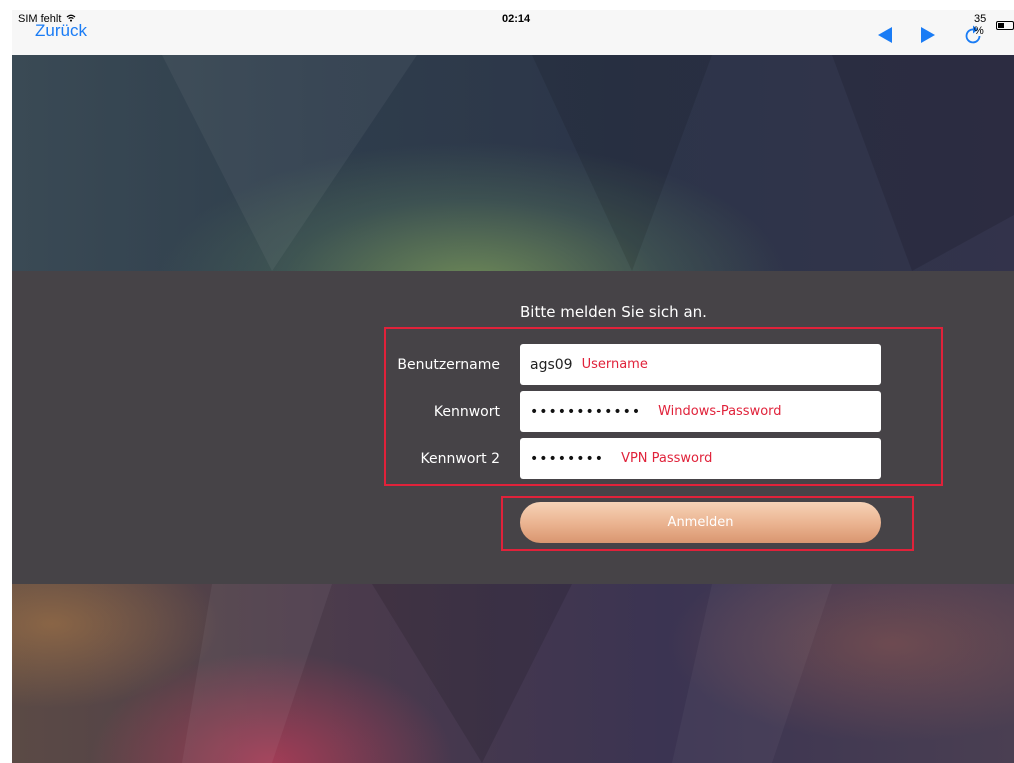 This screenshot has width=1014, height=763. Describe the element at coordinates (663, 406) in the screenshot. I see `fields-highlight-box` at that location.